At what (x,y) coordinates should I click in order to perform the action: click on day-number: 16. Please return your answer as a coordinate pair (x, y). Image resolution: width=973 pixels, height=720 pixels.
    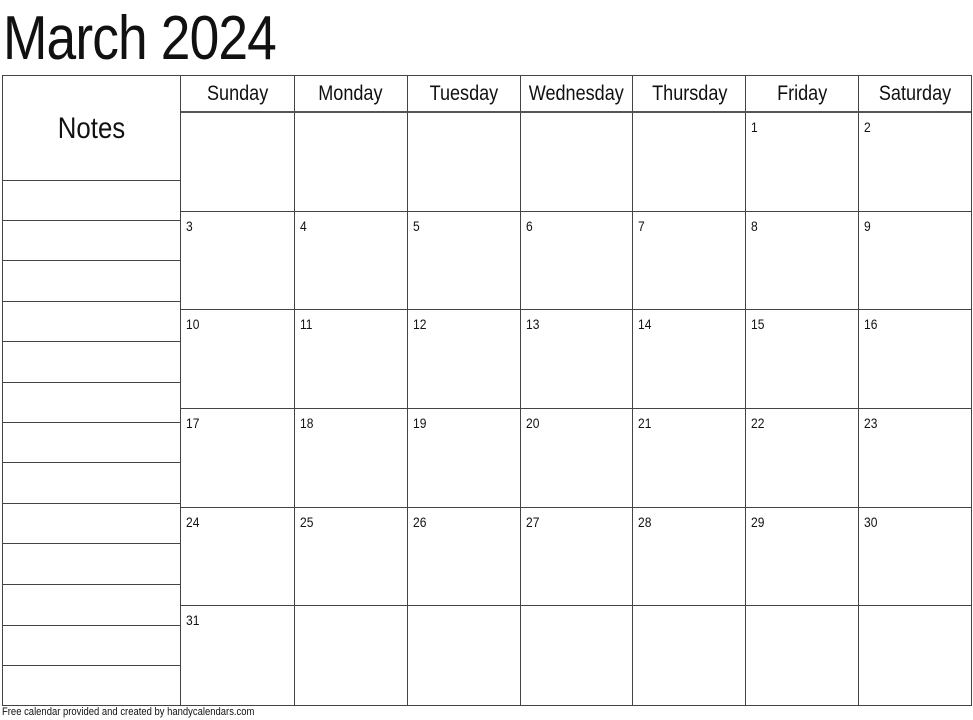
    Looking at the image, I should click on (871, 324).